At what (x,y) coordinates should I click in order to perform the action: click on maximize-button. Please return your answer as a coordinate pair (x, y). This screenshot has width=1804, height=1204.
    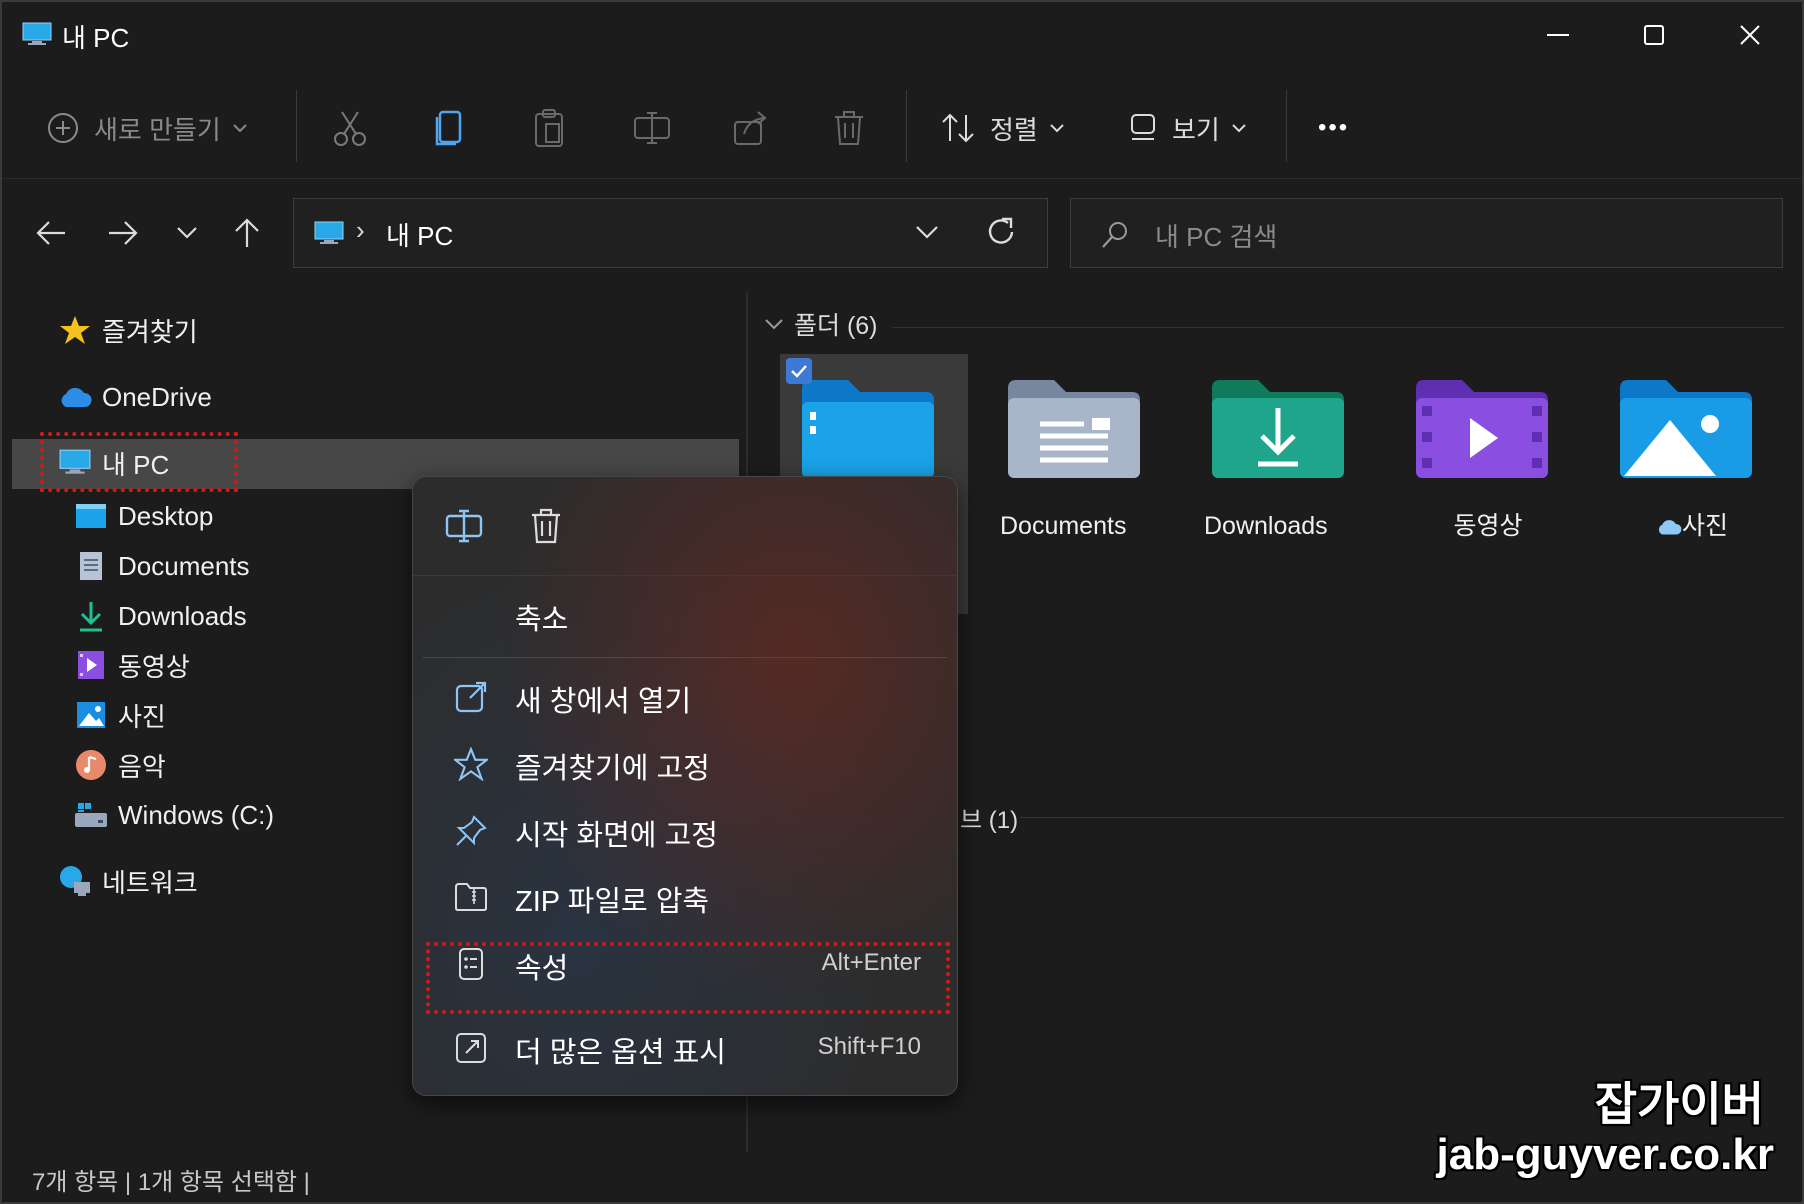
    Looking at the image, I should click on (1654, 35).